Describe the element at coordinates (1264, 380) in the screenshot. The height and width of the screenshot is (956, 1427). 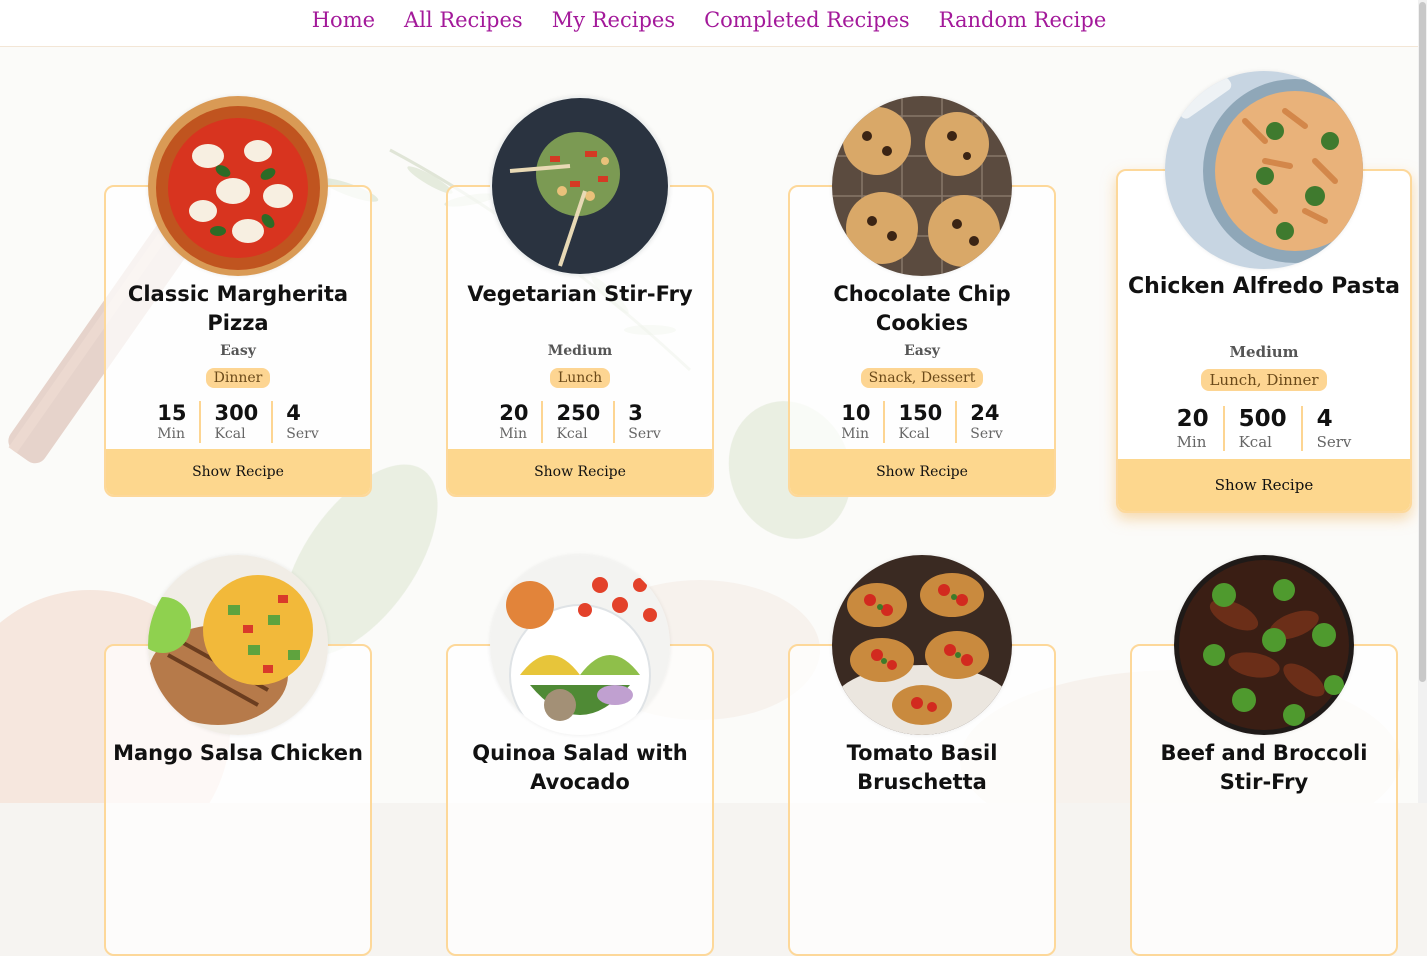
I see `meal-type-badge: Lunch, Dinner` at that location.